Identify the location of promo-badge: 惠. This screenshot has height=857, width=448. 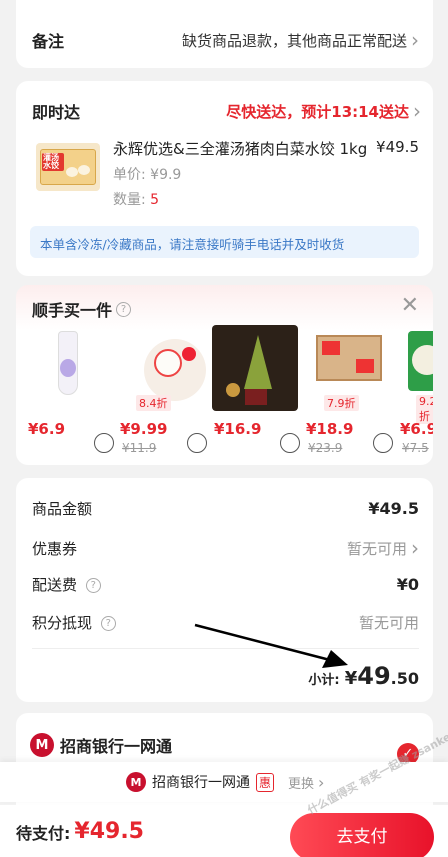
(265, 782).